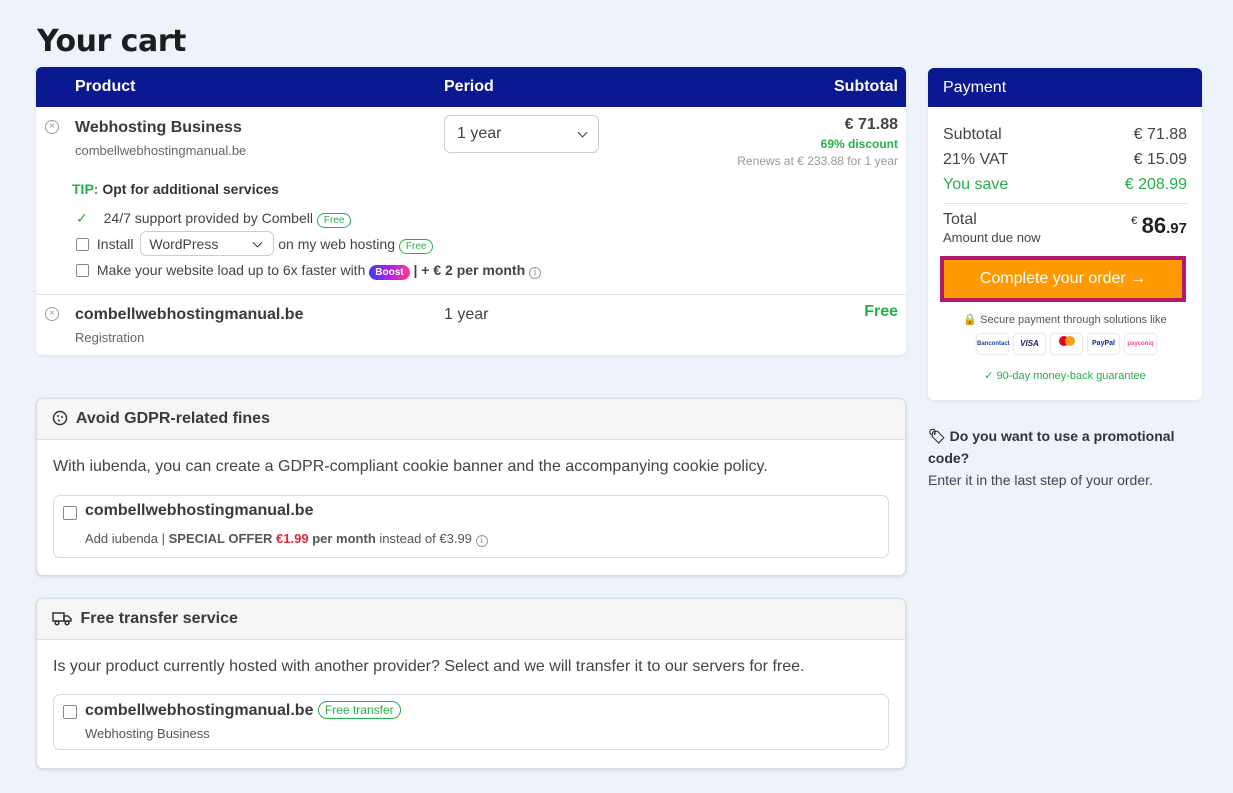 This screenshot has height=793, width=1233. What do you see at coordinates (125, 538) in the screenshot?
I see `gdpr-add-text: Add iubenda |` at bounding box center [125, 538].